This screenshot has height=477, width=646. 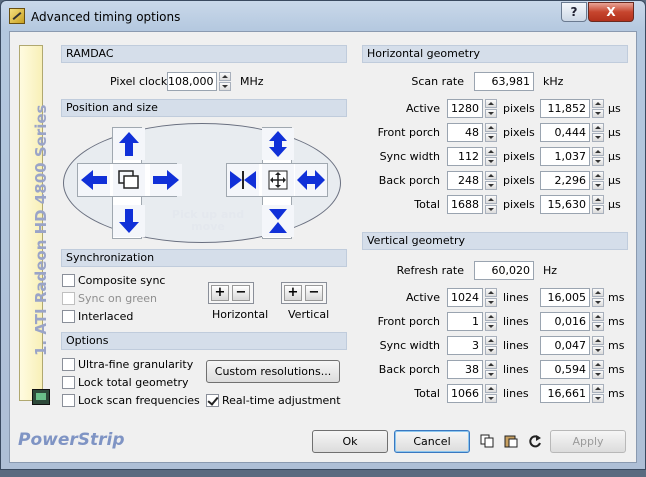 What do you see at coordinates (465, 132) in the screenshot?
I see `horizontal-front-porch-value-input: 48` at bounding box center [465, 132].